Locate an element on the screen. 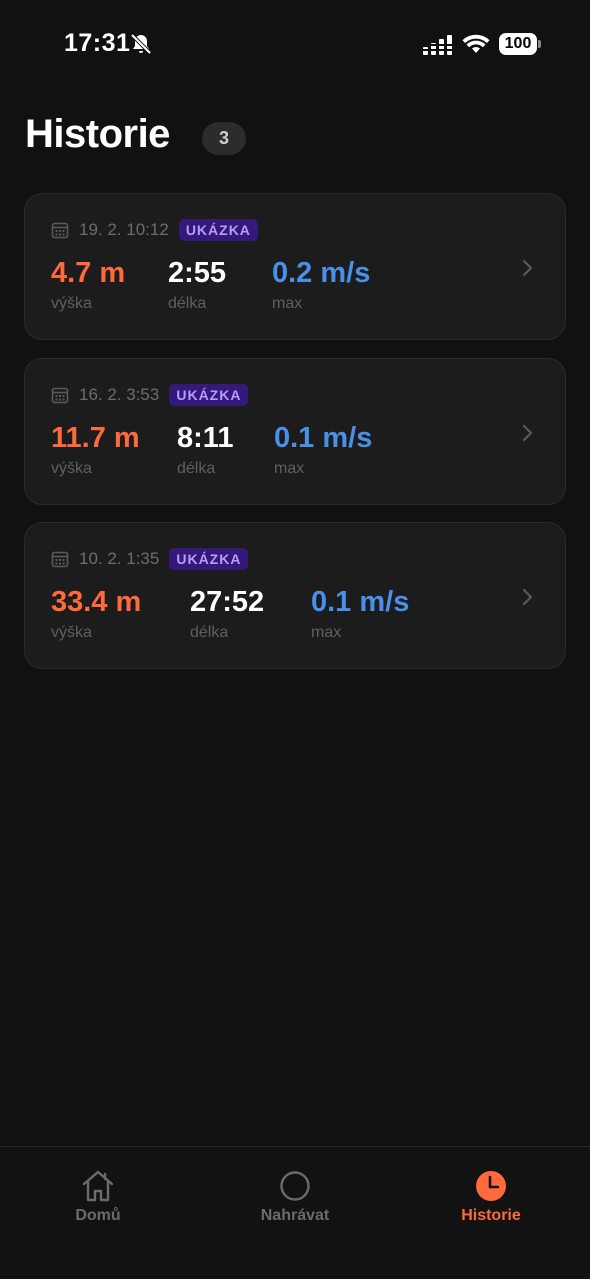  max-speed-stat: 0.2 m/s max is located at coordinates (321, 284).